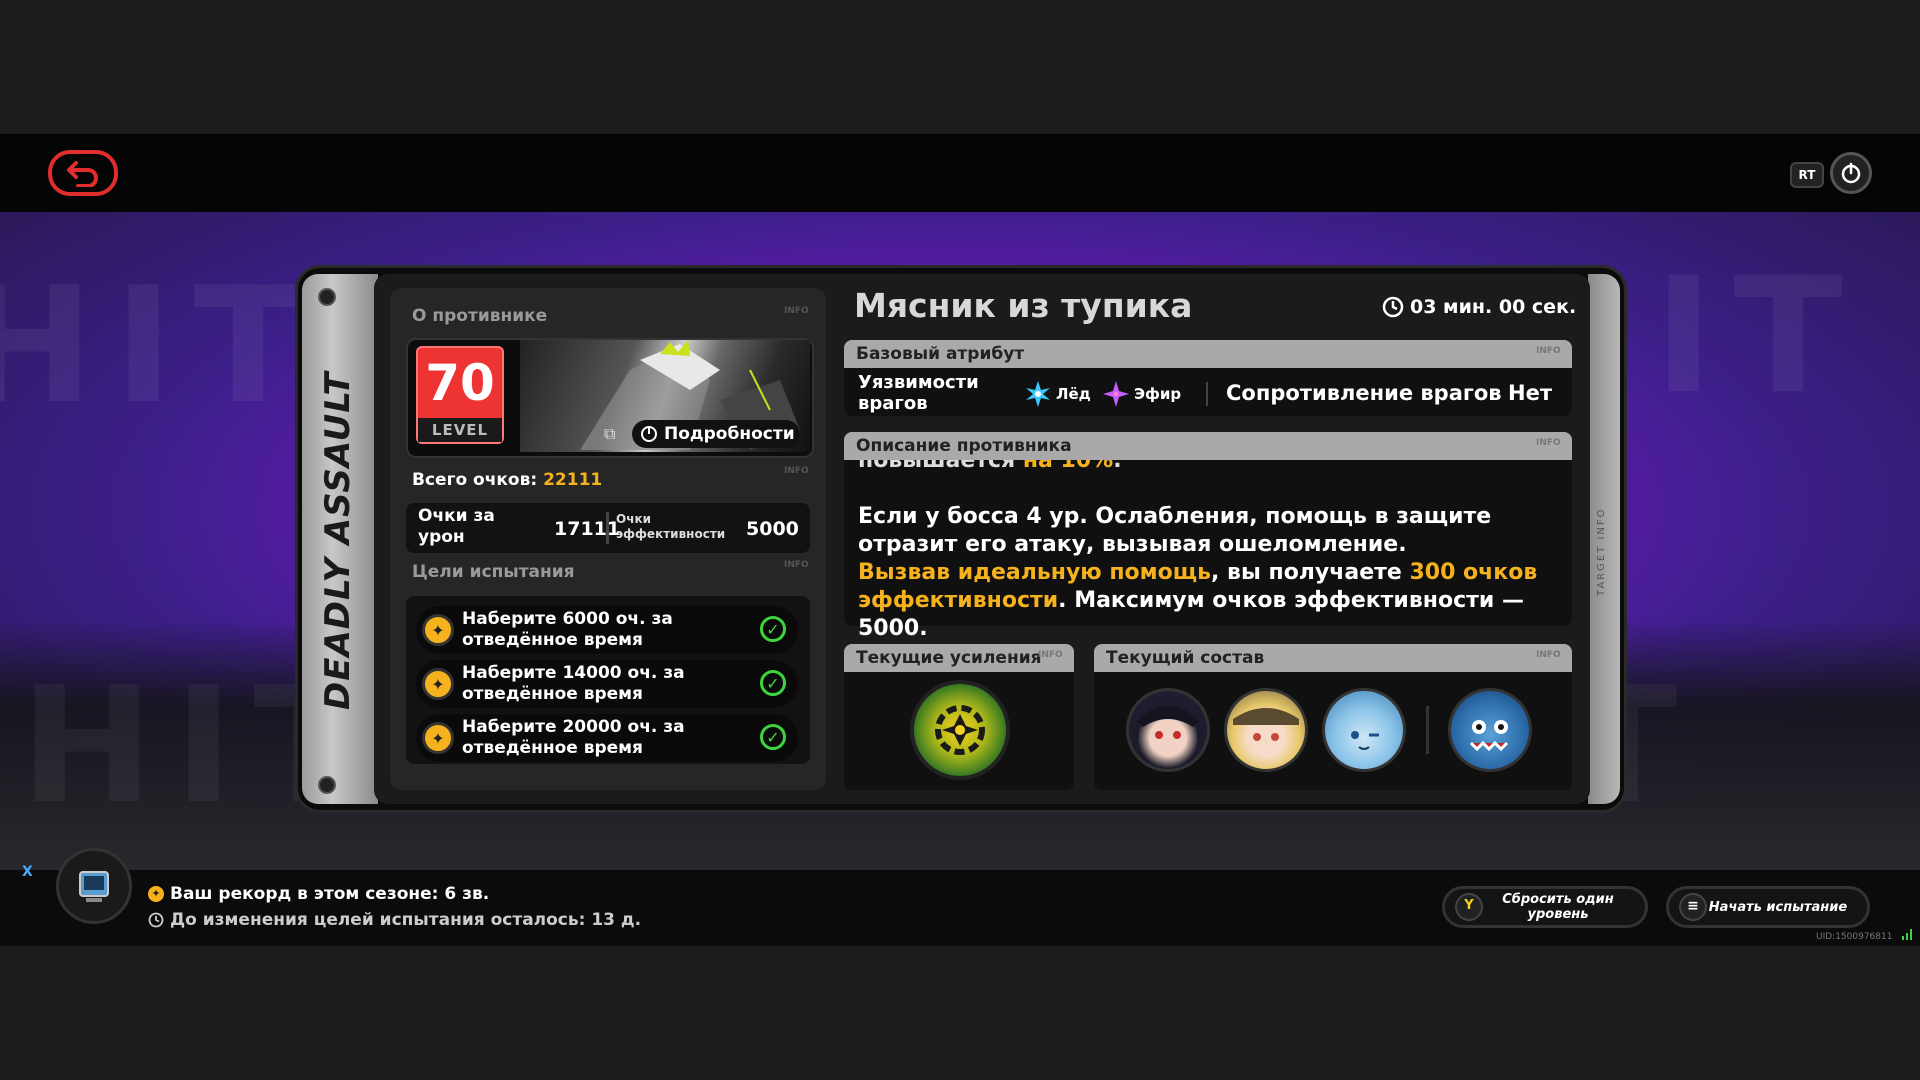 The image size is (1920, 1080). Describe the element at coordinates (1364, 730) in the screenshot. I see `agent-3-portrait` at that location.